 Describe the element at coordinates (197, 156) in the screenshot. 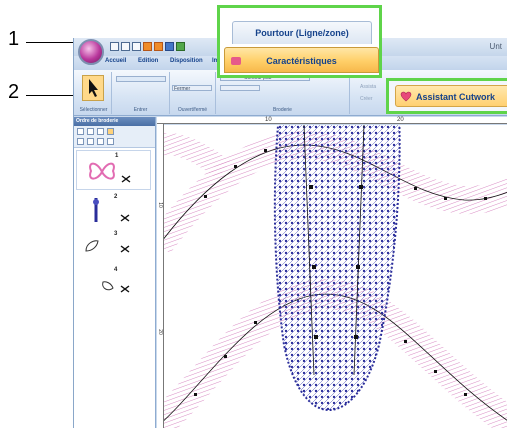

I see `pink-satin-band` at that location.